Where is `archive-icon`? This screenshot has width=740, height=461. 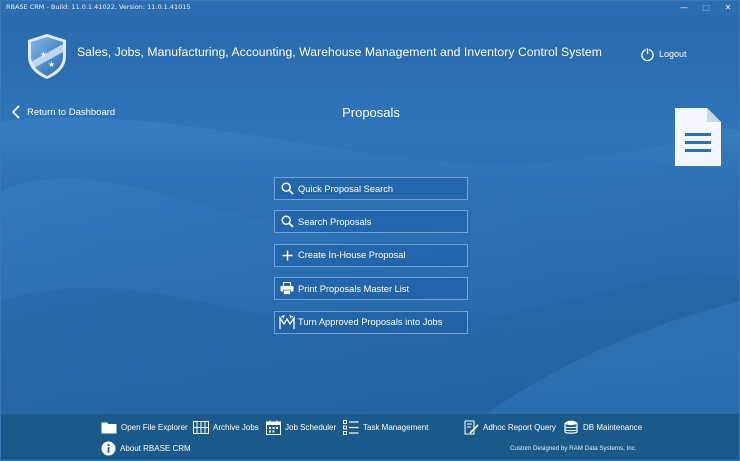
archive-icon is located at coordinates (201, 427).